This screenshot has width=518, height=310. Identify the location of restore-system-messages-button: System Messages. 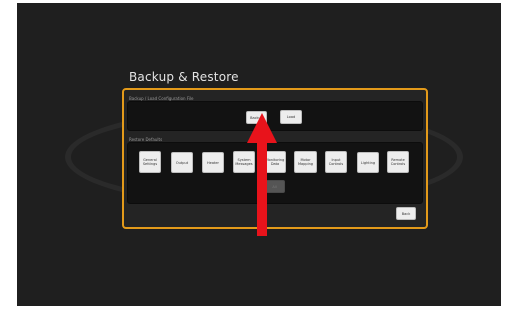
(244, 162).